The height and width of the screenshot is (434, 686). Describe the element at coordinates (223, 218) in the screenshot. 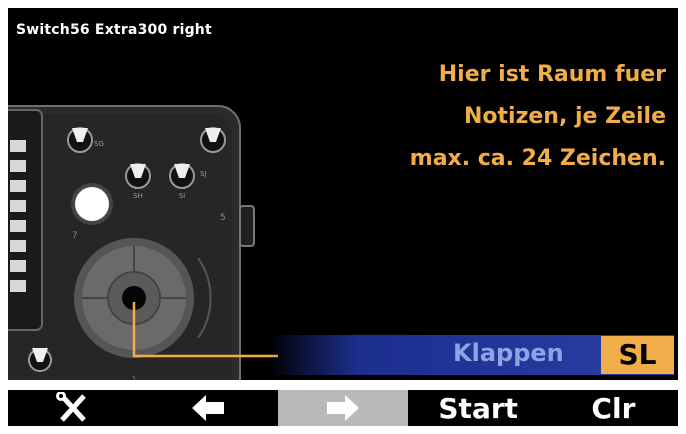

I see `svg-text: 5` at that location.